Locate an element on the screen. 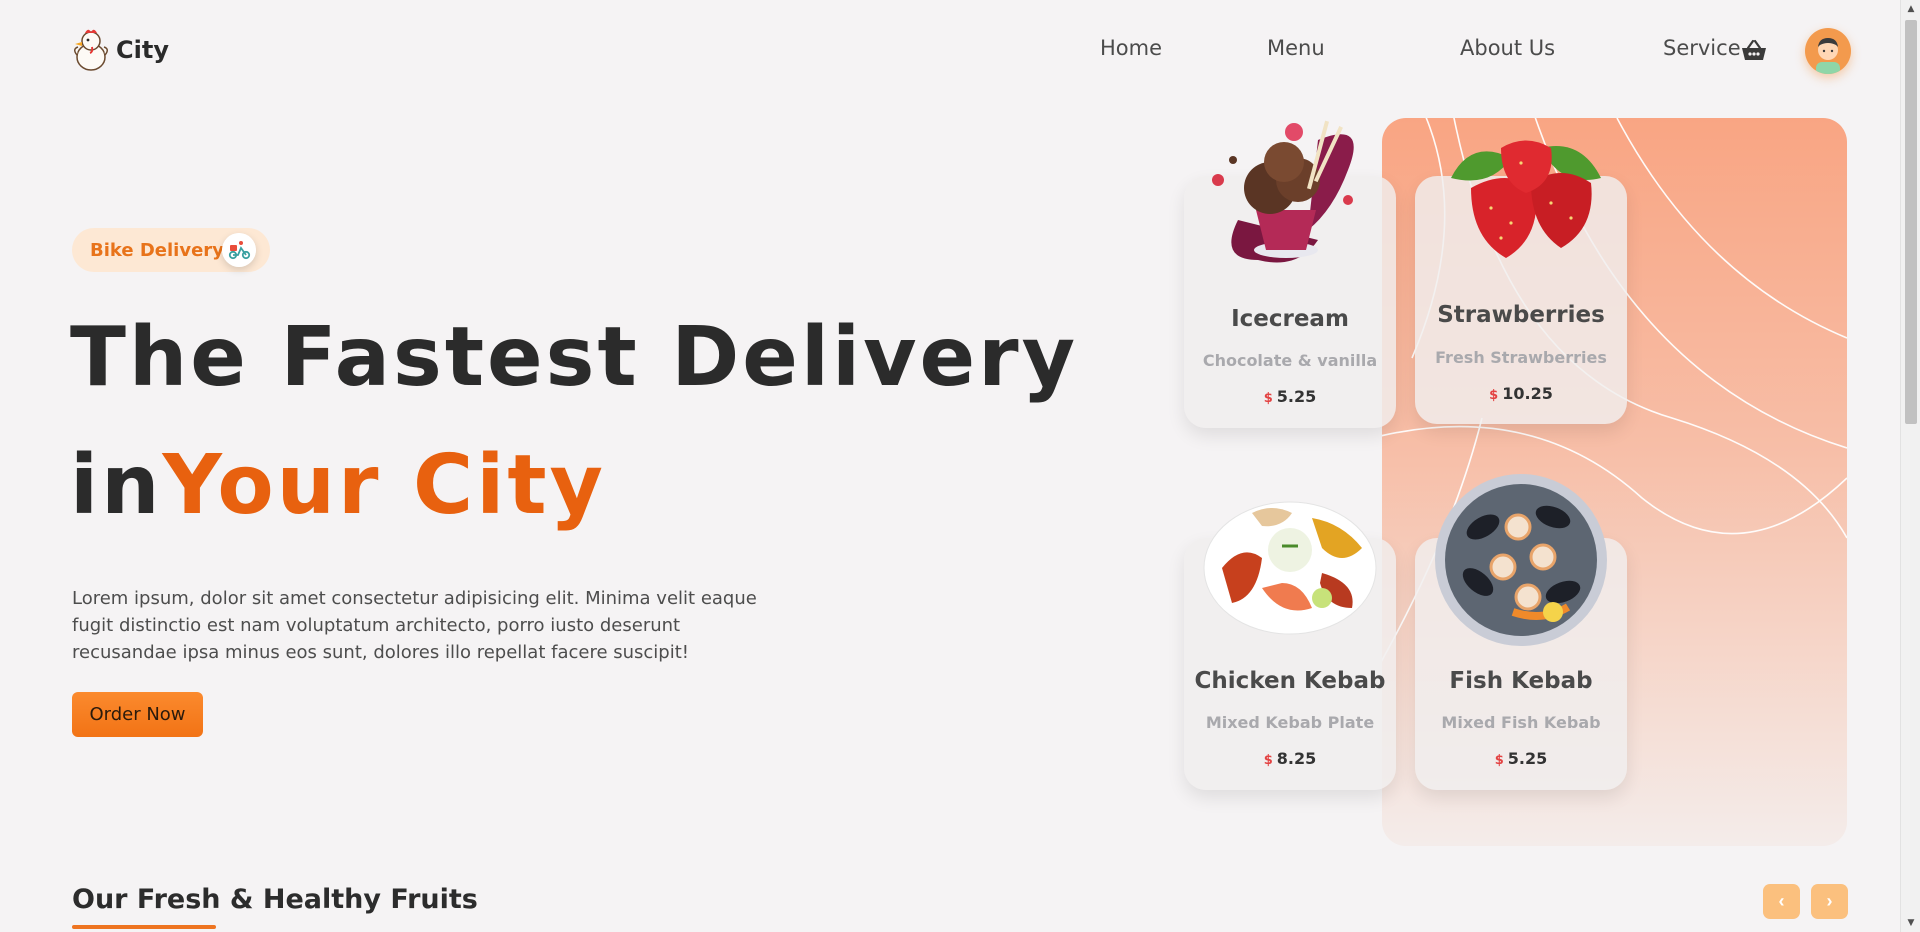 The height and width of the screenshot is (932, 1920). scroll-down-arrow-icon: ▼ is located at coordinates (1910, 923).